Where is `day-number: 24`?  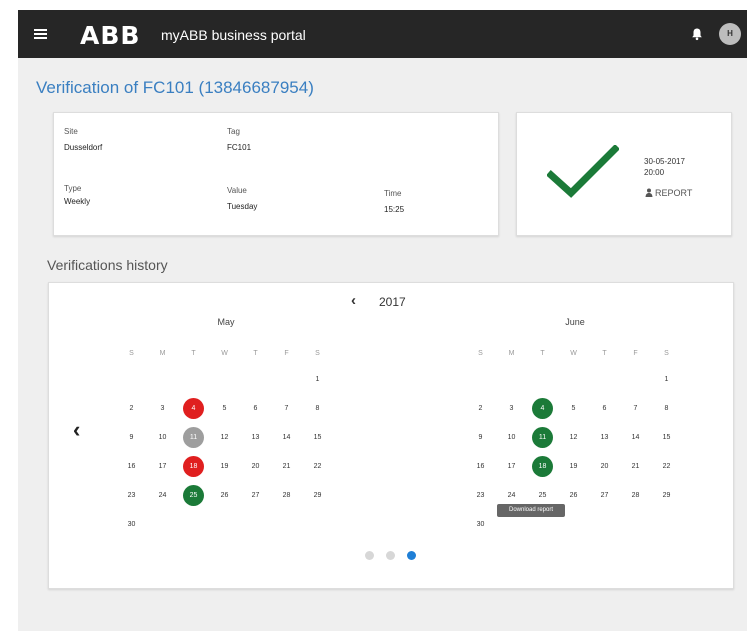 day-number: 24 is located at coordinates (162, 495).